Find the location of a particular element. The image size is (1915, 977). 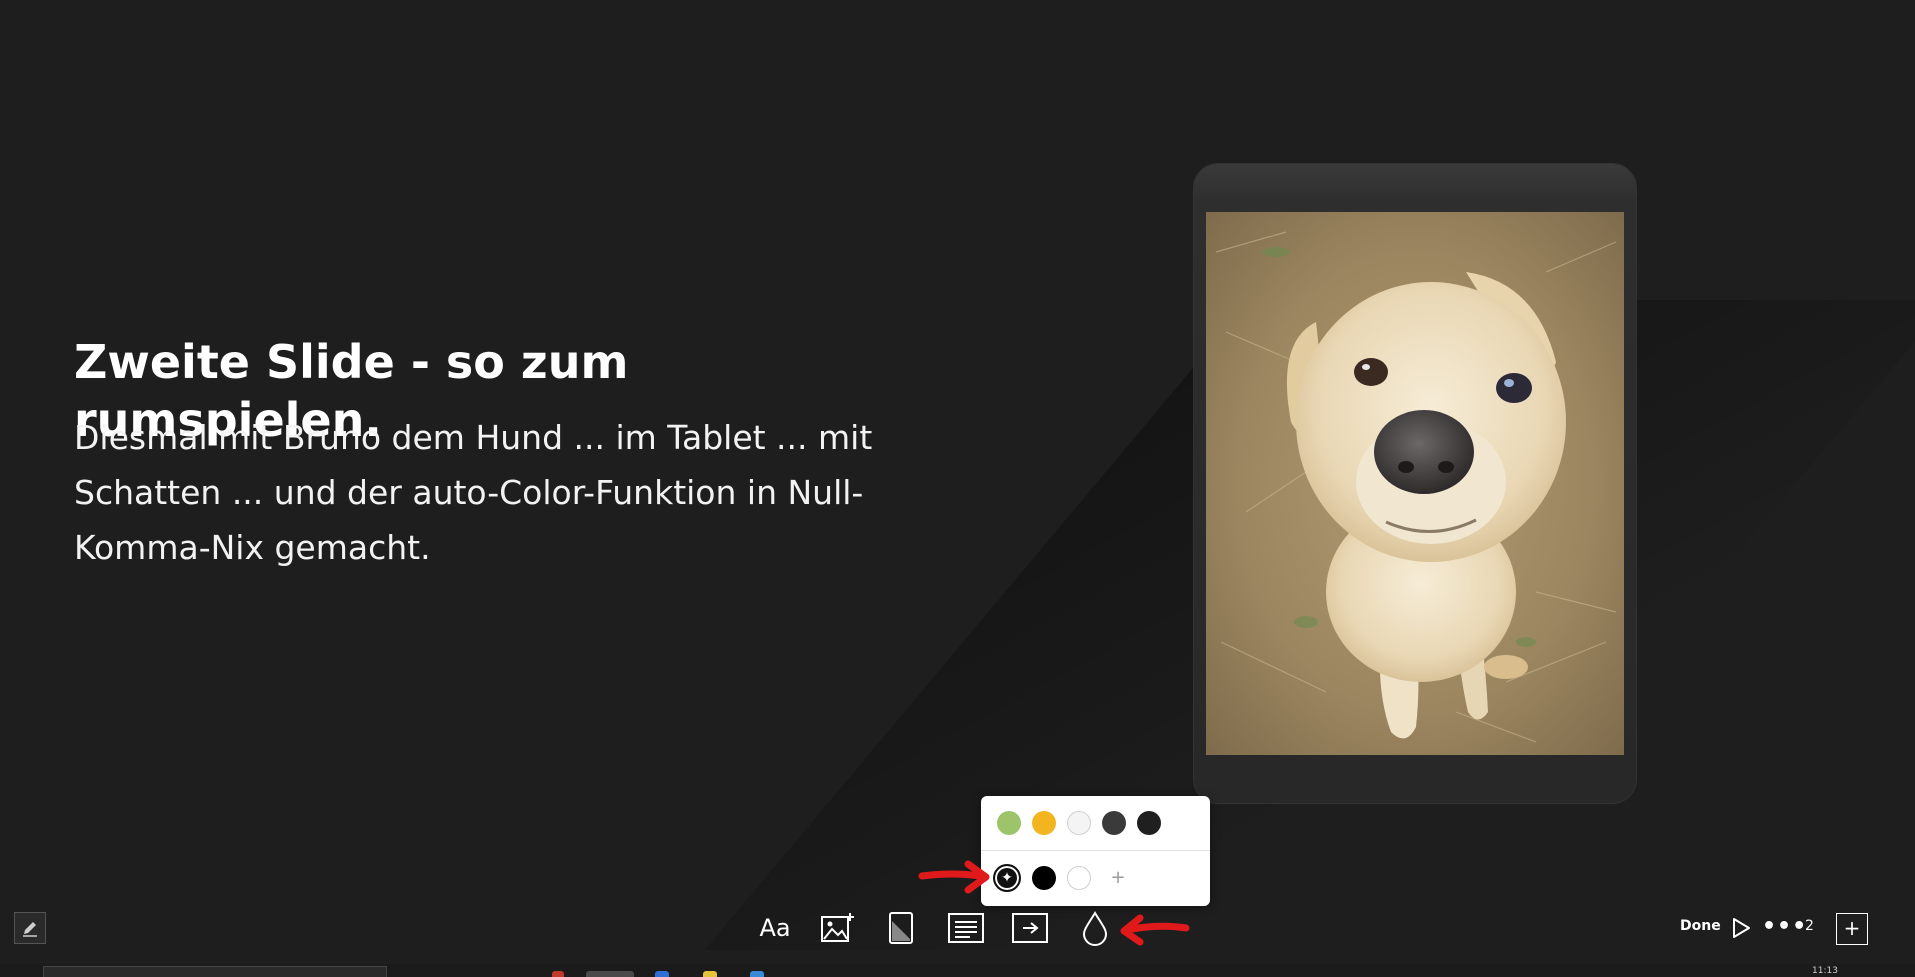

taskbar-search-box is located at coordinates (215, 971).